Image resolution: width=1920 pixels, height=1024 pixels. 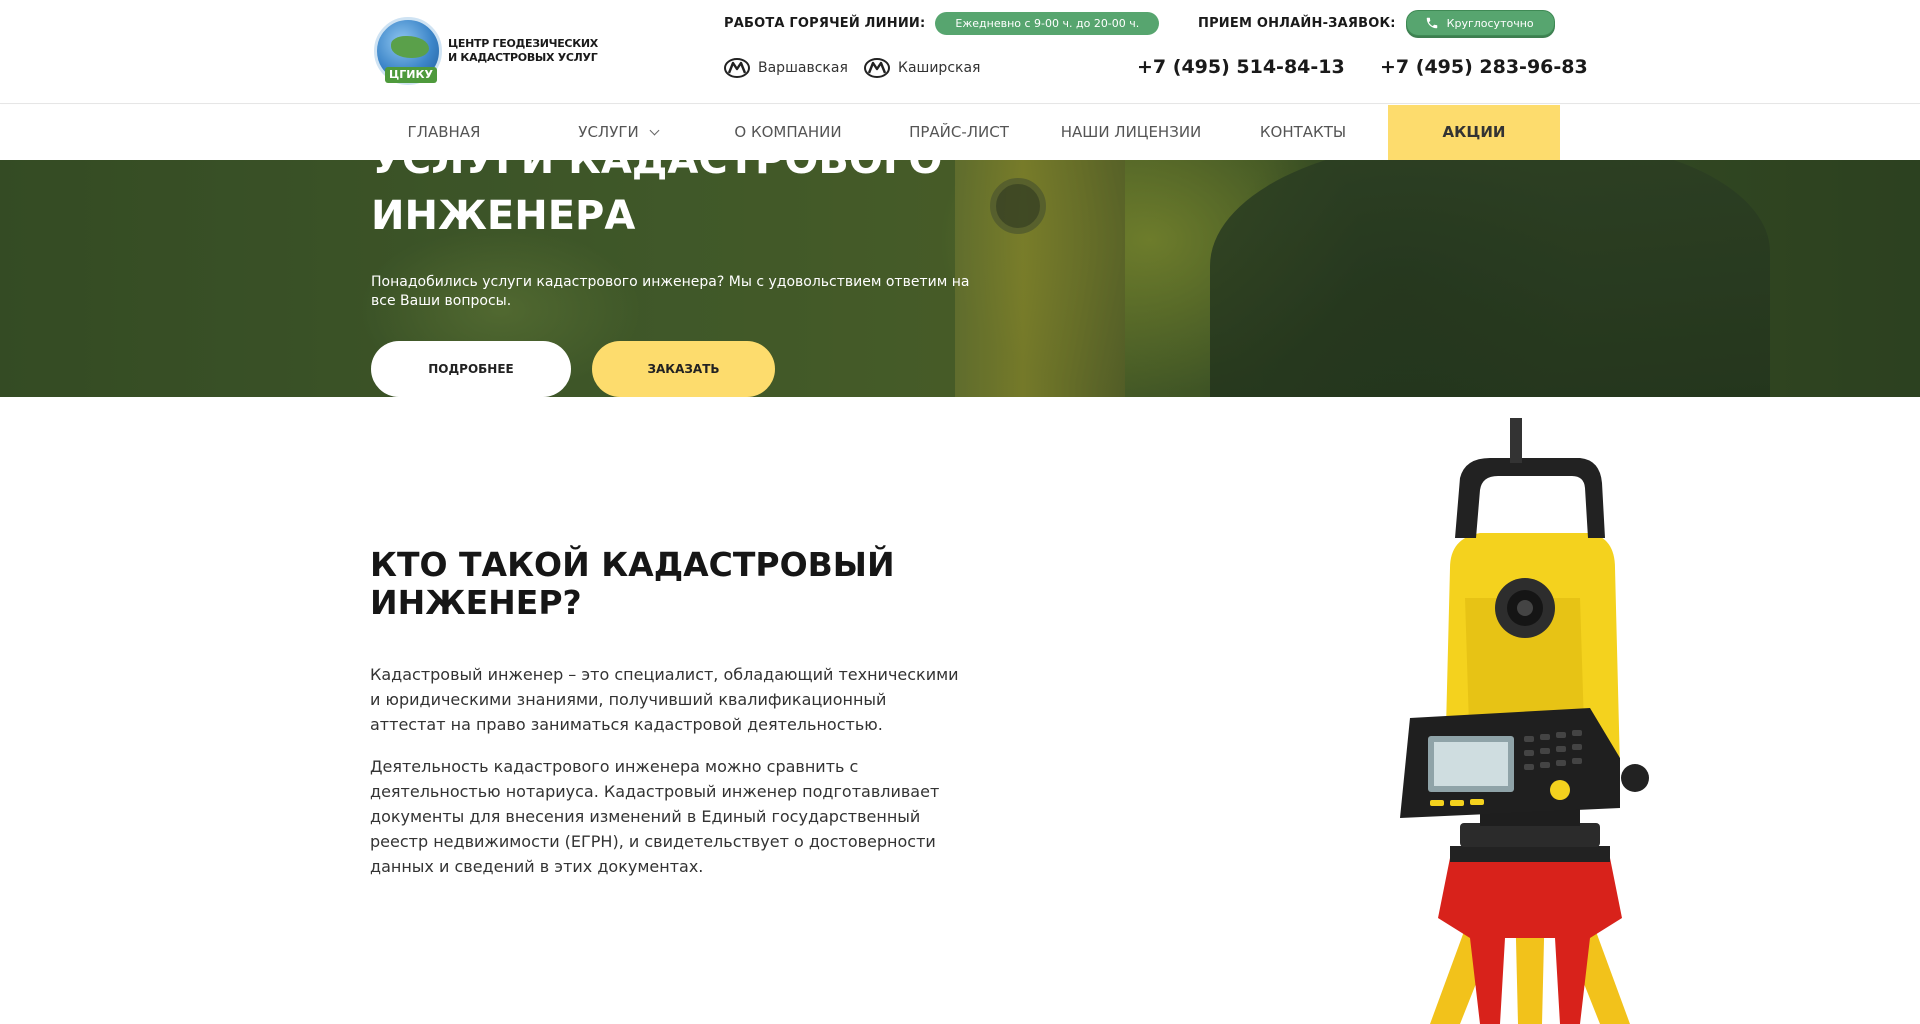 What do you see at coordinates (788, 132) in the screenshot?
I see `nav-item-about: О КОМПАНИИ` at bounding box center [788, 132].